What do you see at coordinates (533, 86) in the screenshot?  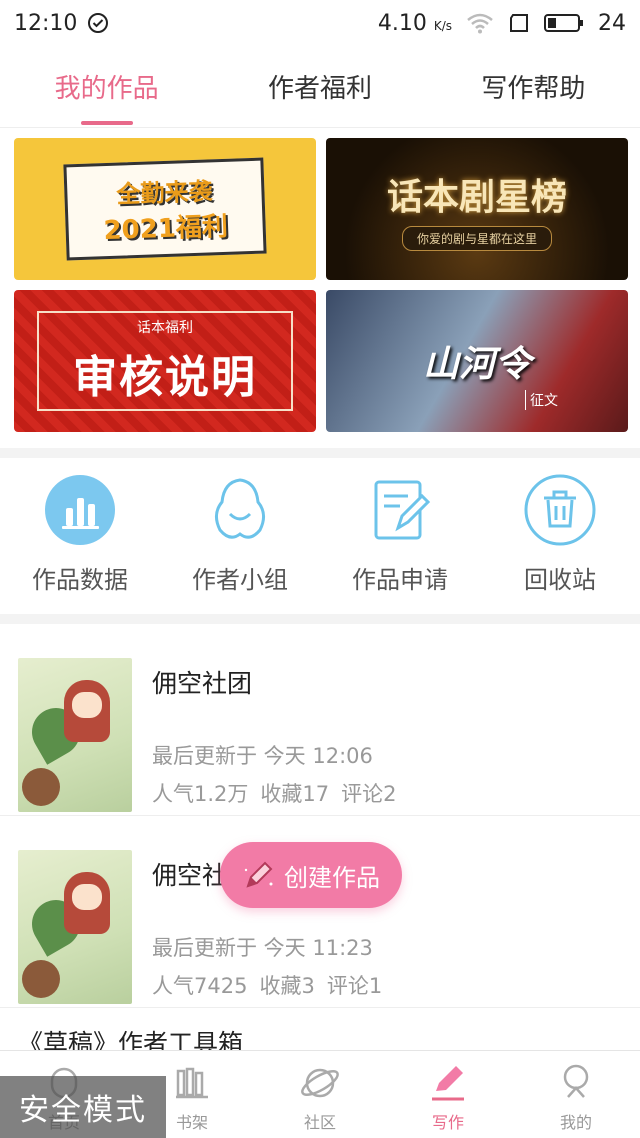 I see `tab-writing-help: 写作帮助` at bounding box center [533, 86].